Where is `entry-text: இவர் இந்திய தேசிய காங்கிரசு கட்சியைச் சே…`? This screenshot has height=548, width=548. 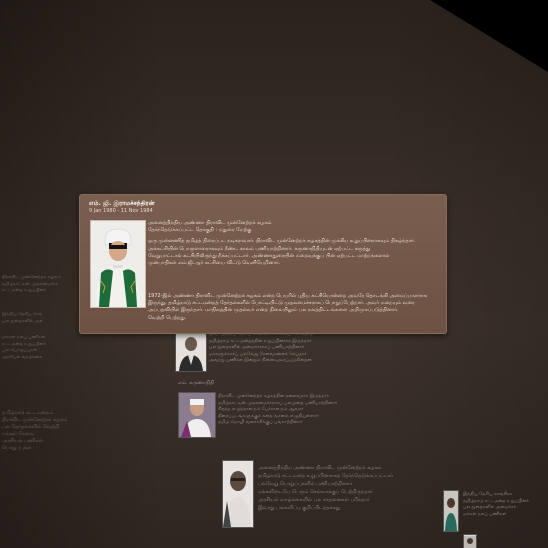
entry-text: இவர் இந்திய தேசிய காங்கிரசு கட்சியைச் சே… is located at coordinates (262, 348).